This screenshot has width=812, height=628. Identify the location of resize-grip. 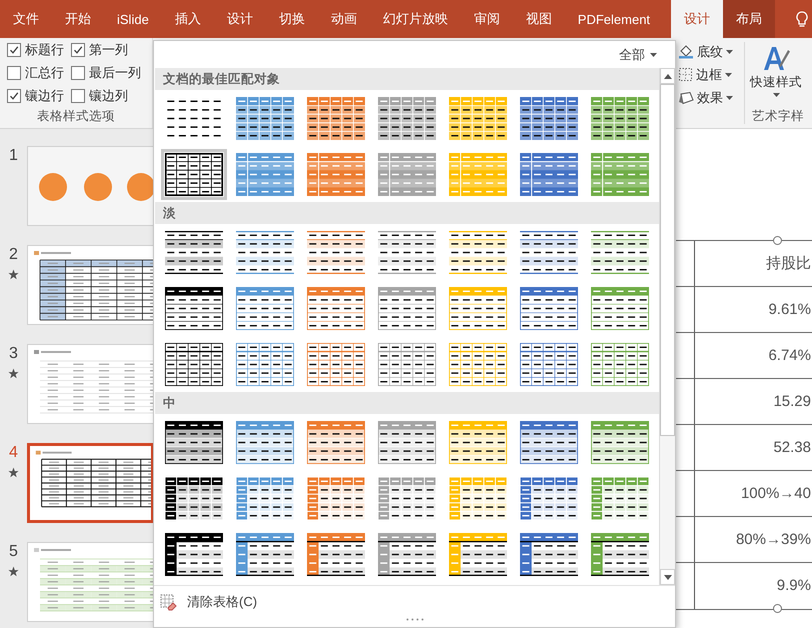
(415, 619).